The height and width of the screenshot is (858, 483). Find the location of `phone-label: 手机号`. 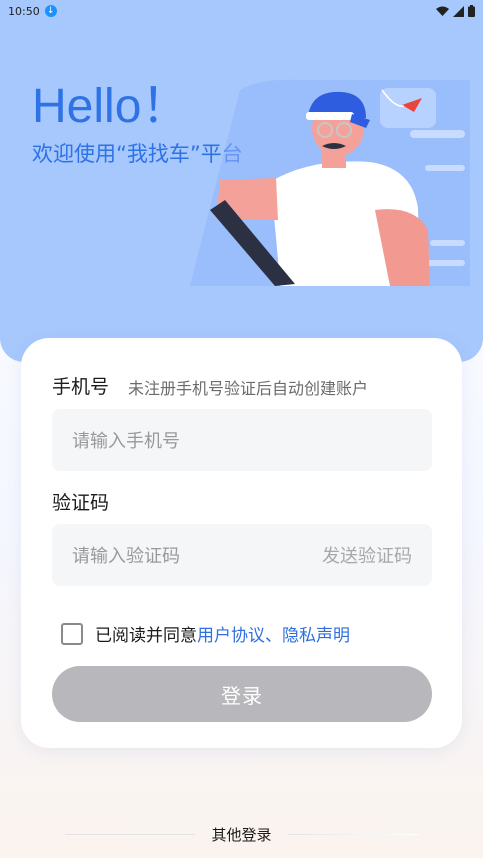

phone-label: 手机号 is located at coordinates (81, 387).